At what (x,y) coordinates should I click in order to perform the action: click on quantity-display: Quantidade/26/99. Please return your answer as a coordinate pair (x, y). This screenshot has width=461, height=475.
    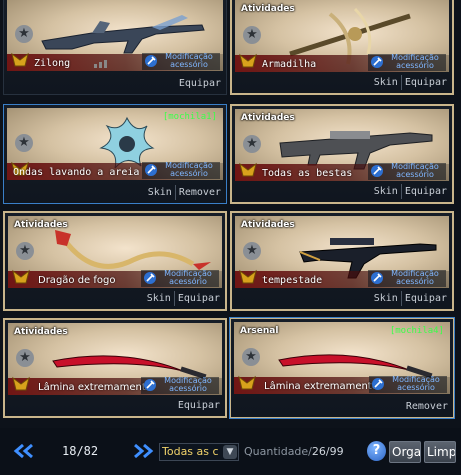
    Looking at the image, I should click on (294, 451).